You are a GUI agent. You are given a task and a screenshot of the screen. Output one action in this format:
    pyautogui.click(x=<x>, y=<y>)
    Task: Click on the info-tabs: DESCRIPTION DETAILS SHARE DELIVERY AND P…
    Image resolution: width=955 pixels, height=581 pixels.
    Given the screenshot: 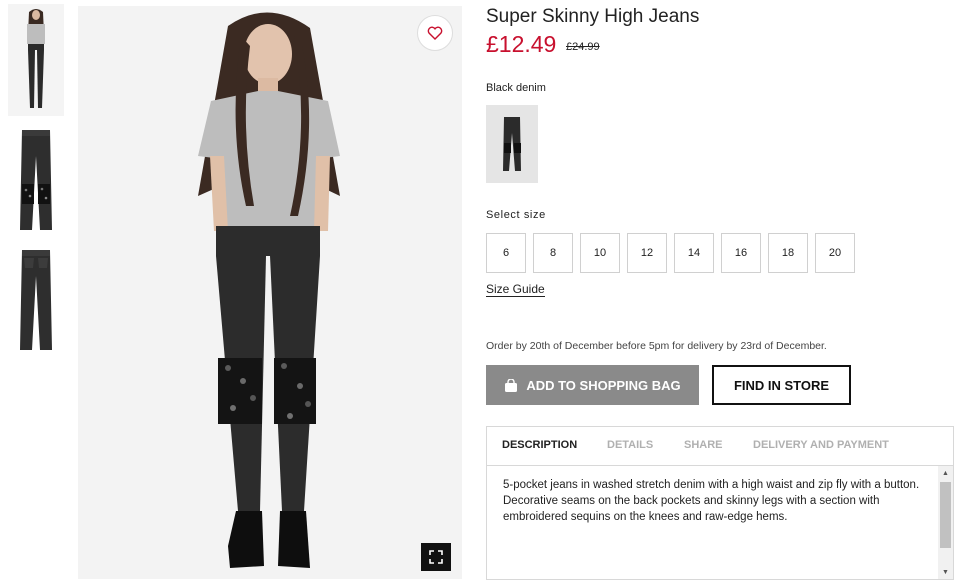 What is the action you would take?
    pyautogui.click(x=720, y=446)
    